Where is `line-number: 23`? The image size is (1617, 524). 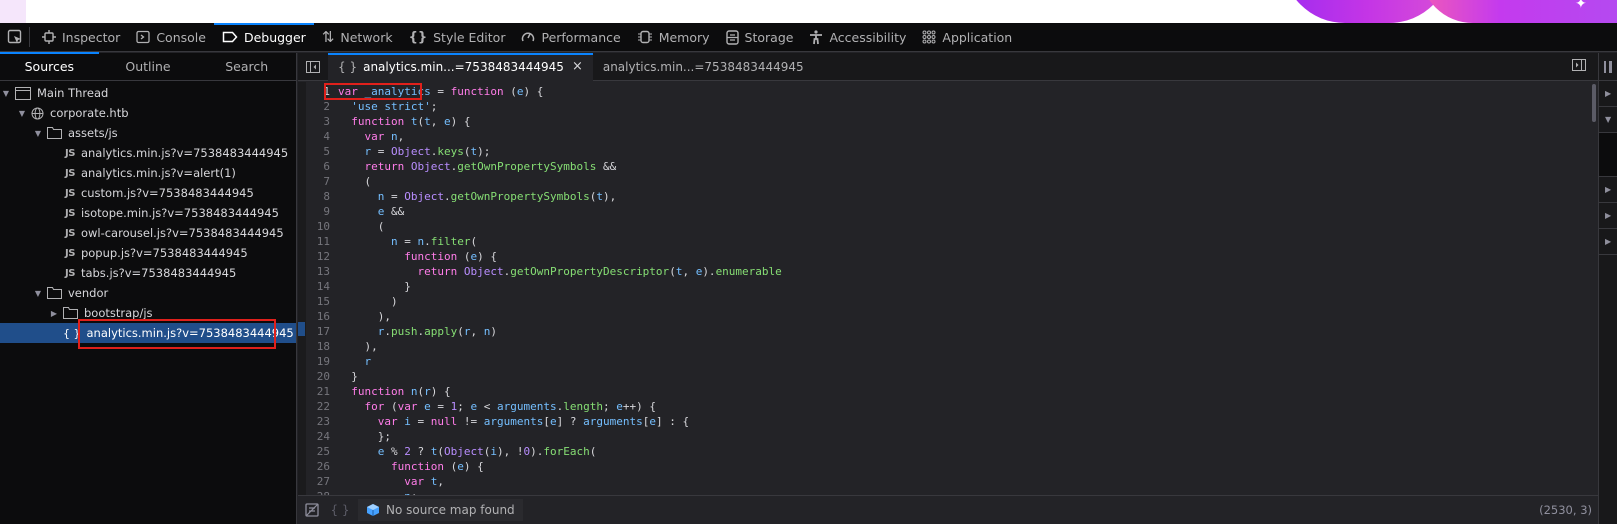 line-number: 23 is located at coordinates (322, 421).